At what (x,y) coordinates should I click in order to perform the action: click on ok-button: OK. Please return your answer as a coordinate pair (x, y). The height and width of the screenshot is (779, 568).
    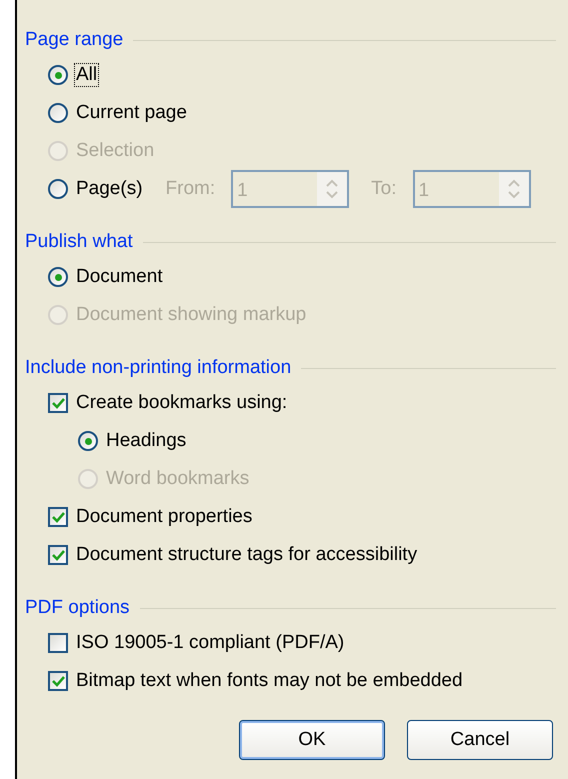
    Looking at the image, I should click on (312, 740).